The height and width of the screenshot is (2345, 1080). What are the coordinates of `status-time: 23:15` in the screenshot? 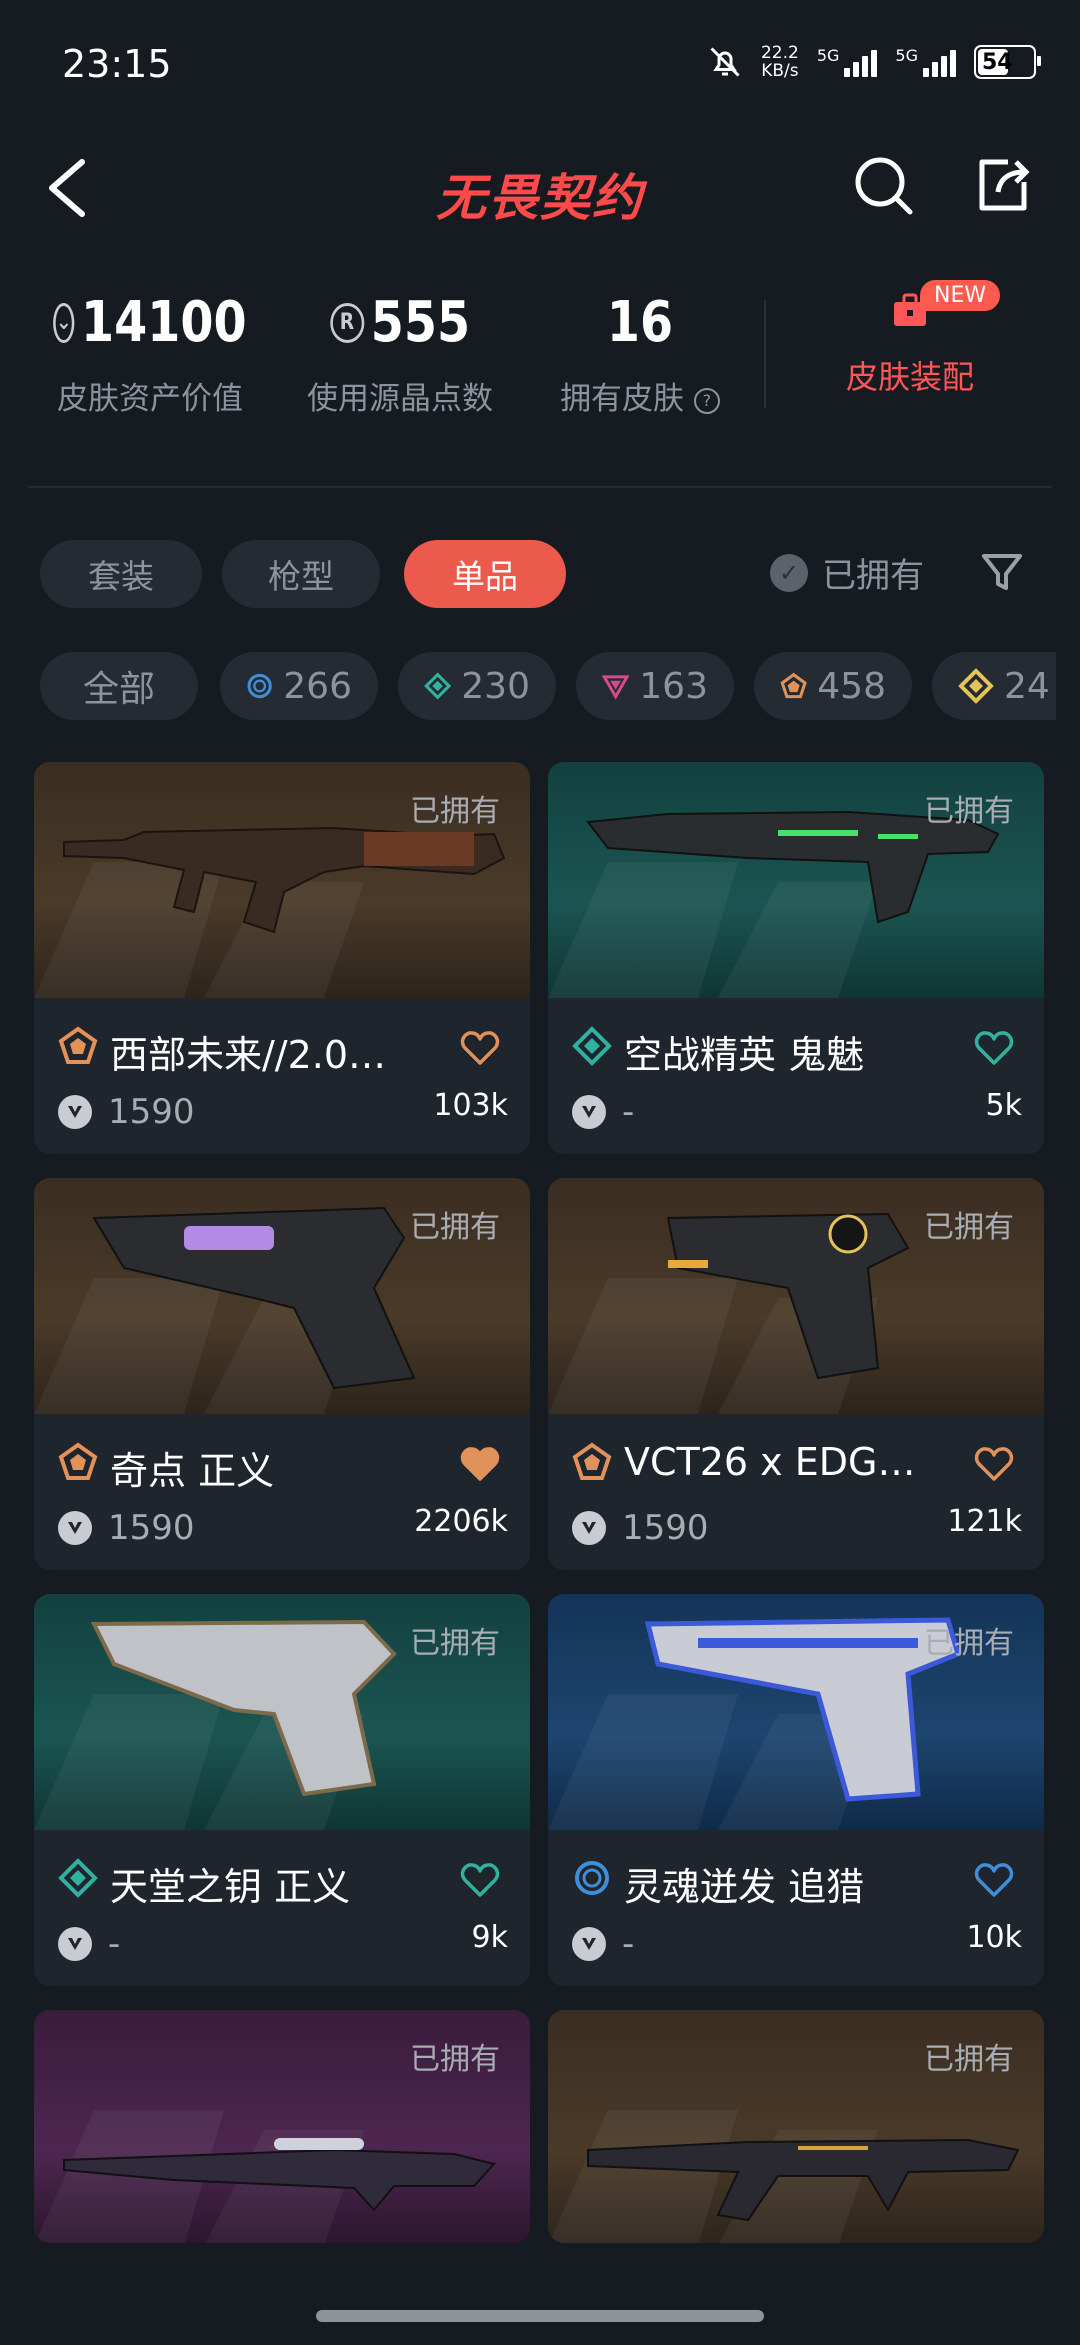 It's located at (117, 64).